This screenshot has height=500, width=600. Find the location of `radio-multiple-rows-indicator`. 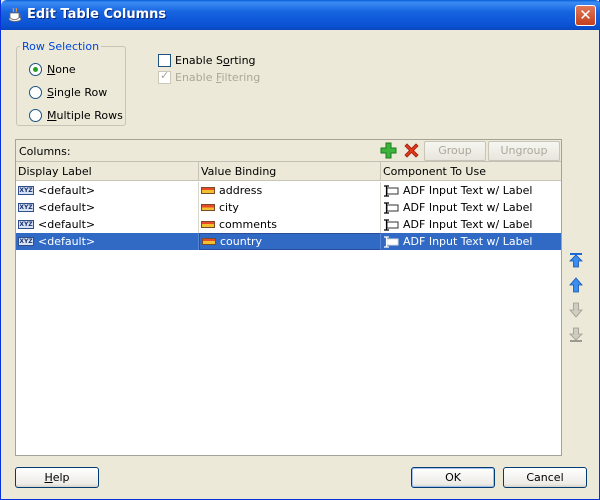

radio-multiple-rows-indicator is located at coordinates (35, 115).